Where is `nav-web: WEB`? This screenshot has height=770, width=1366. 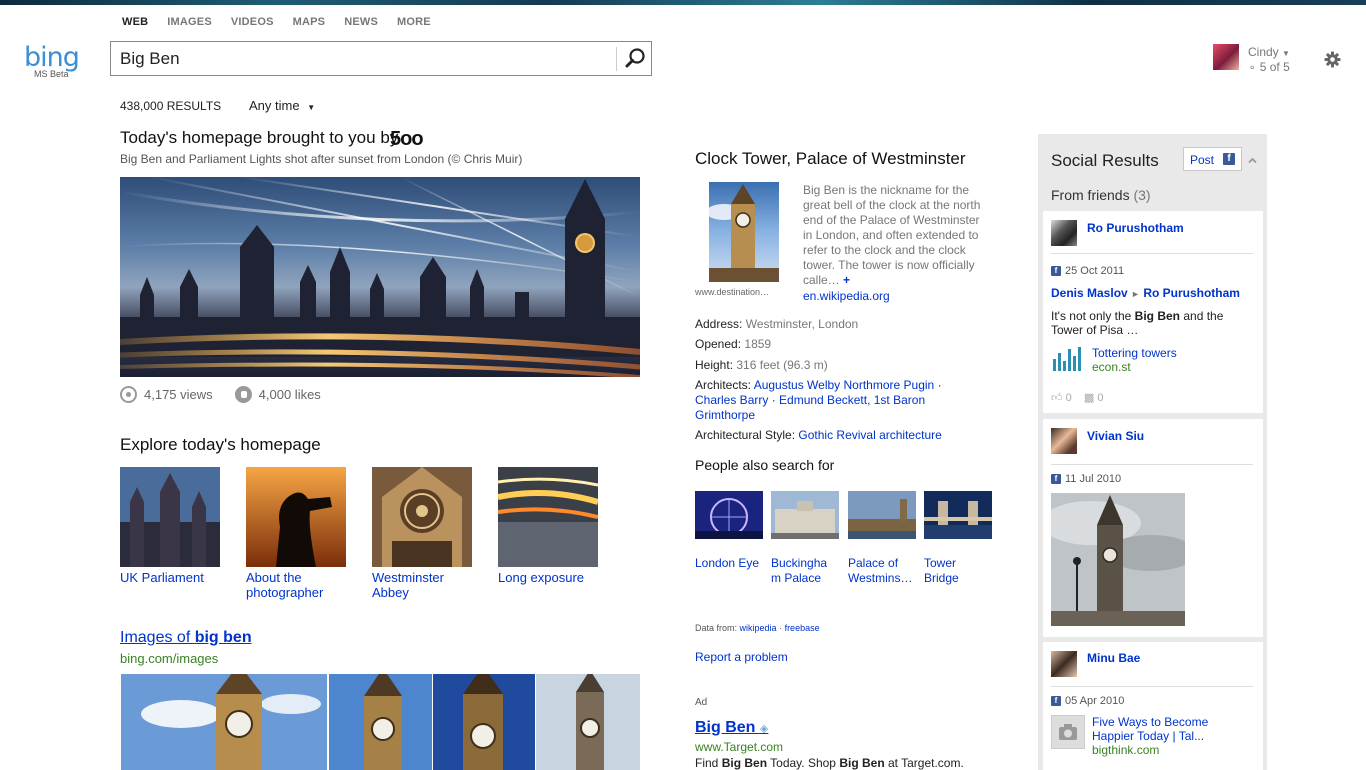
nav-web: WEB is located at coordinates (135, 22).